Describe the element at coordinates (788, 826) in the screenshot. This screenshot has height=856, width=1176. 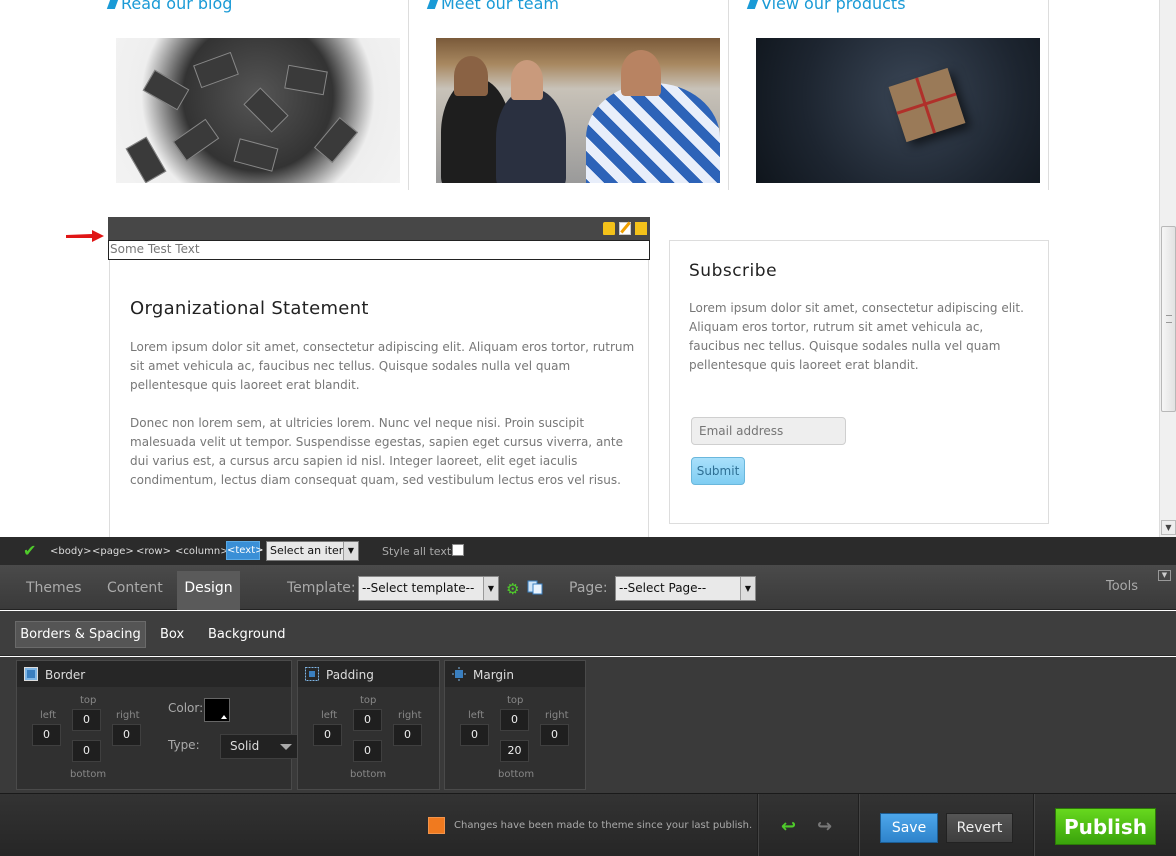
I see `undo-icon: ↩` at that location.